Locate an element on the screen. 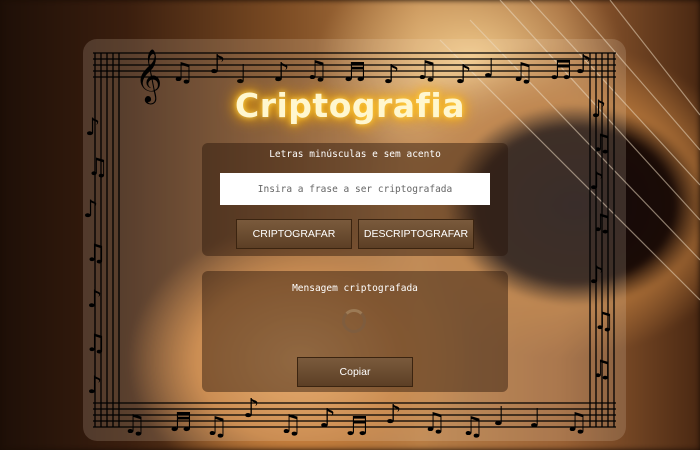 The image size is (700, 450). decrypt-button: DESCRIPTOGRAFAR is located at coordinates (416, 234).